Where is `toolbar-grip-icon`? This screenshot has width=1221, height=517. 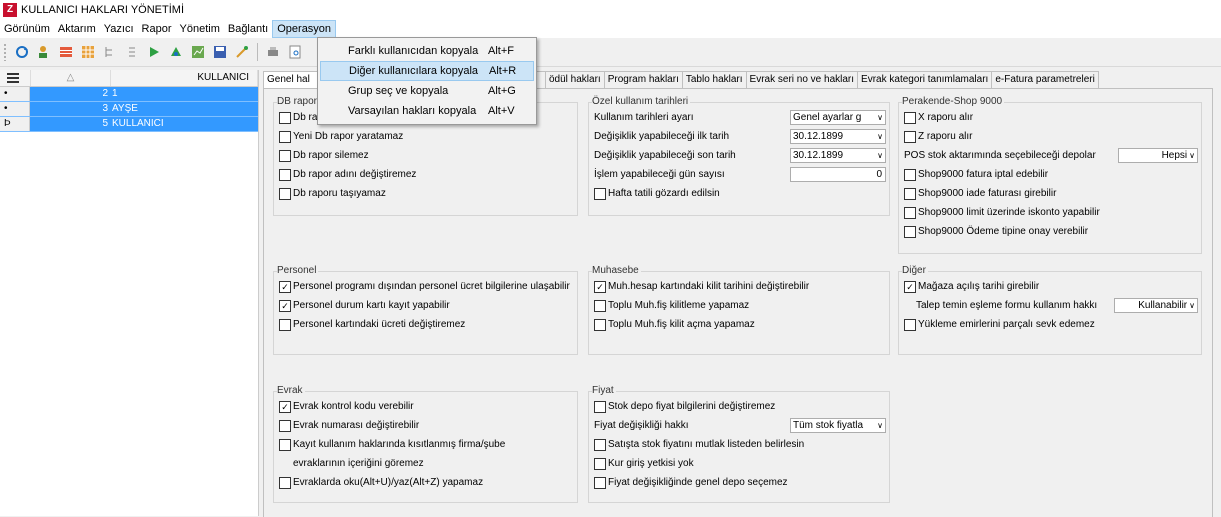 toolbar-grip-icon is located at coordinates (5, 52).